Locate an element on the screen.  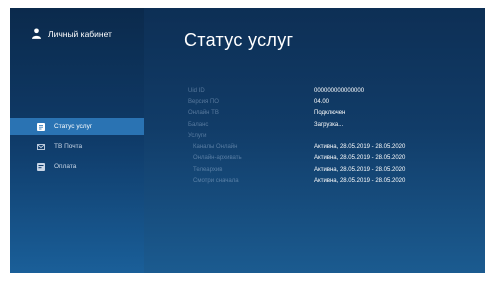
sidebar-item-tv-mail: ТВ Почта is located at coordinates (77, 146).